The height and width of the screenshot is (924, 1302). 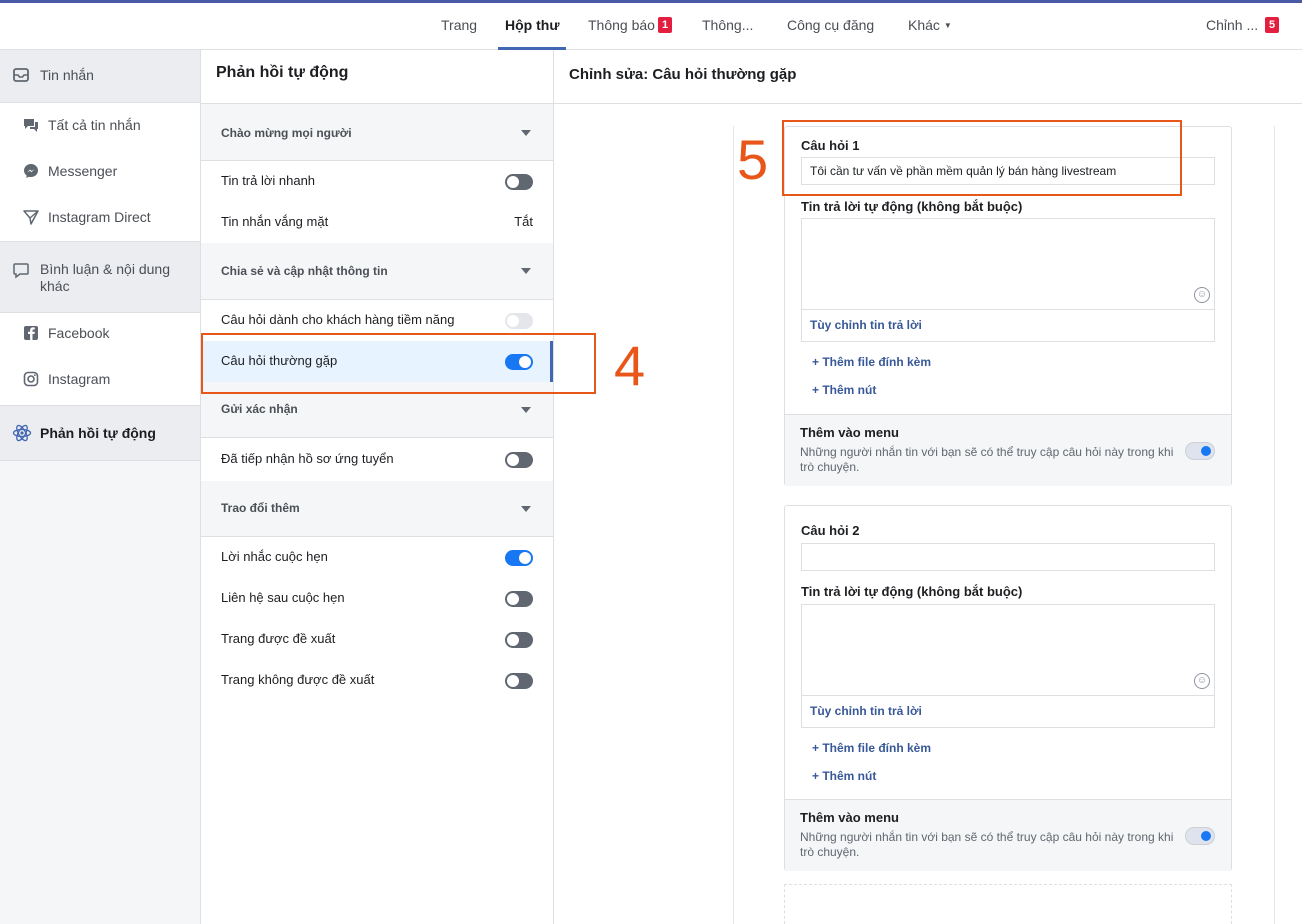 I want to click on atom-icon, so click(x=22, y=432).